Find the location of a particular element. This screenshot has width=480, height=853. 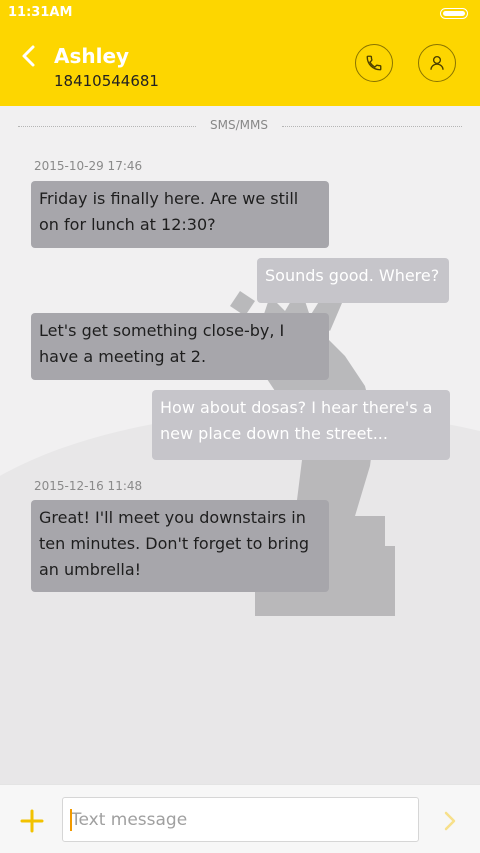

contact-number: 18410544681 is located at coordinates (106, 81).